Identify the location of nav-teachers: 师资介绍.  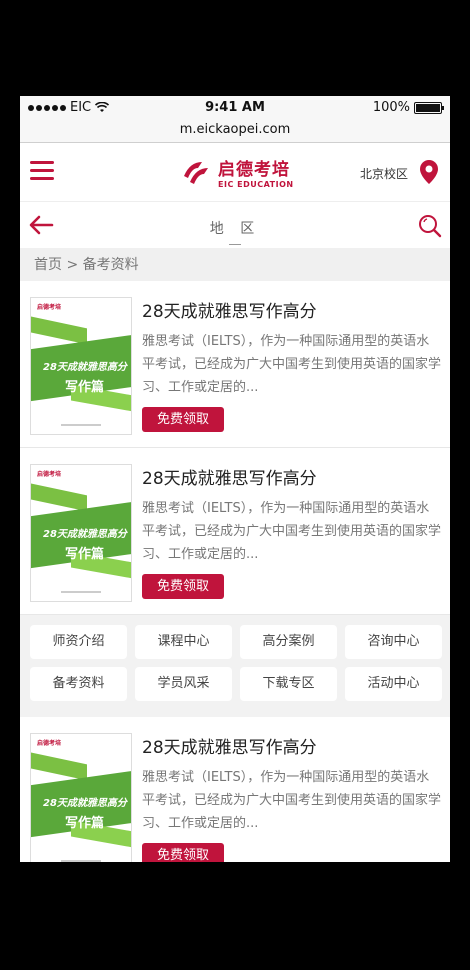
(78, 642).